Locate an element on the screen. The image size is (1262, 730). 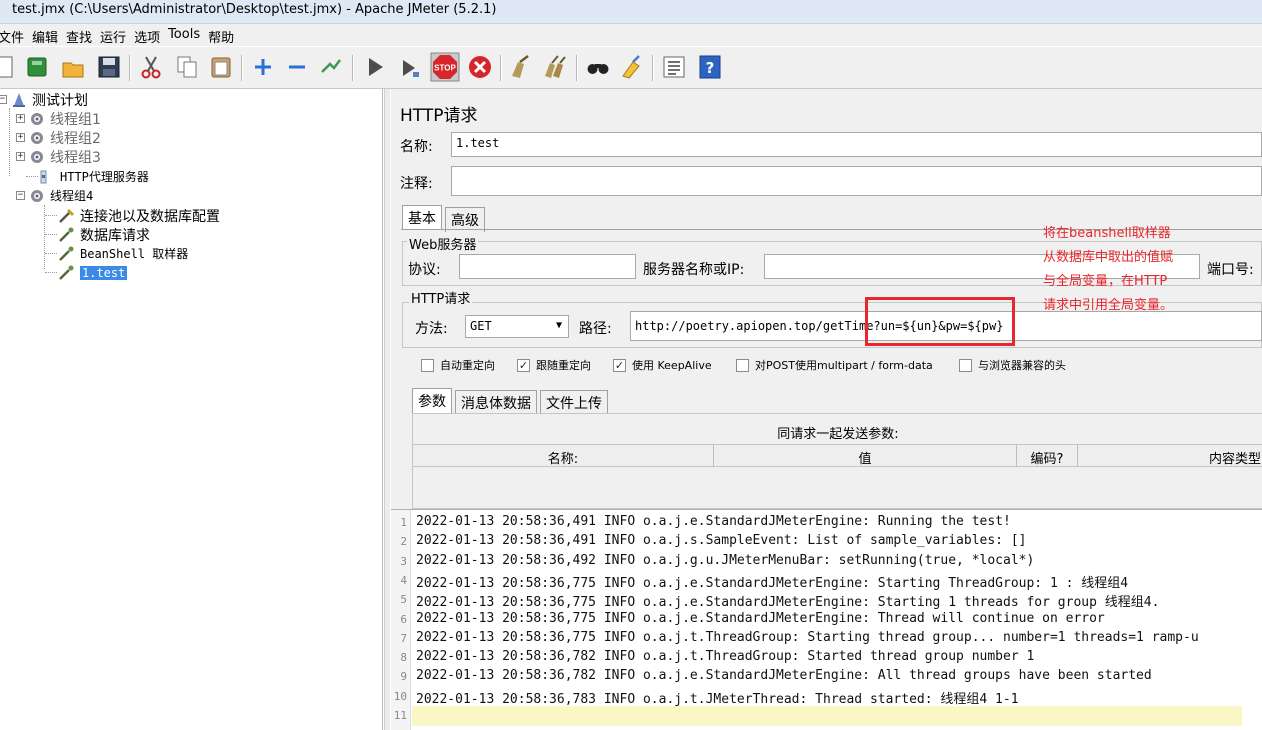
menu-edit: 编辑 is located at coordinates (45, 35).